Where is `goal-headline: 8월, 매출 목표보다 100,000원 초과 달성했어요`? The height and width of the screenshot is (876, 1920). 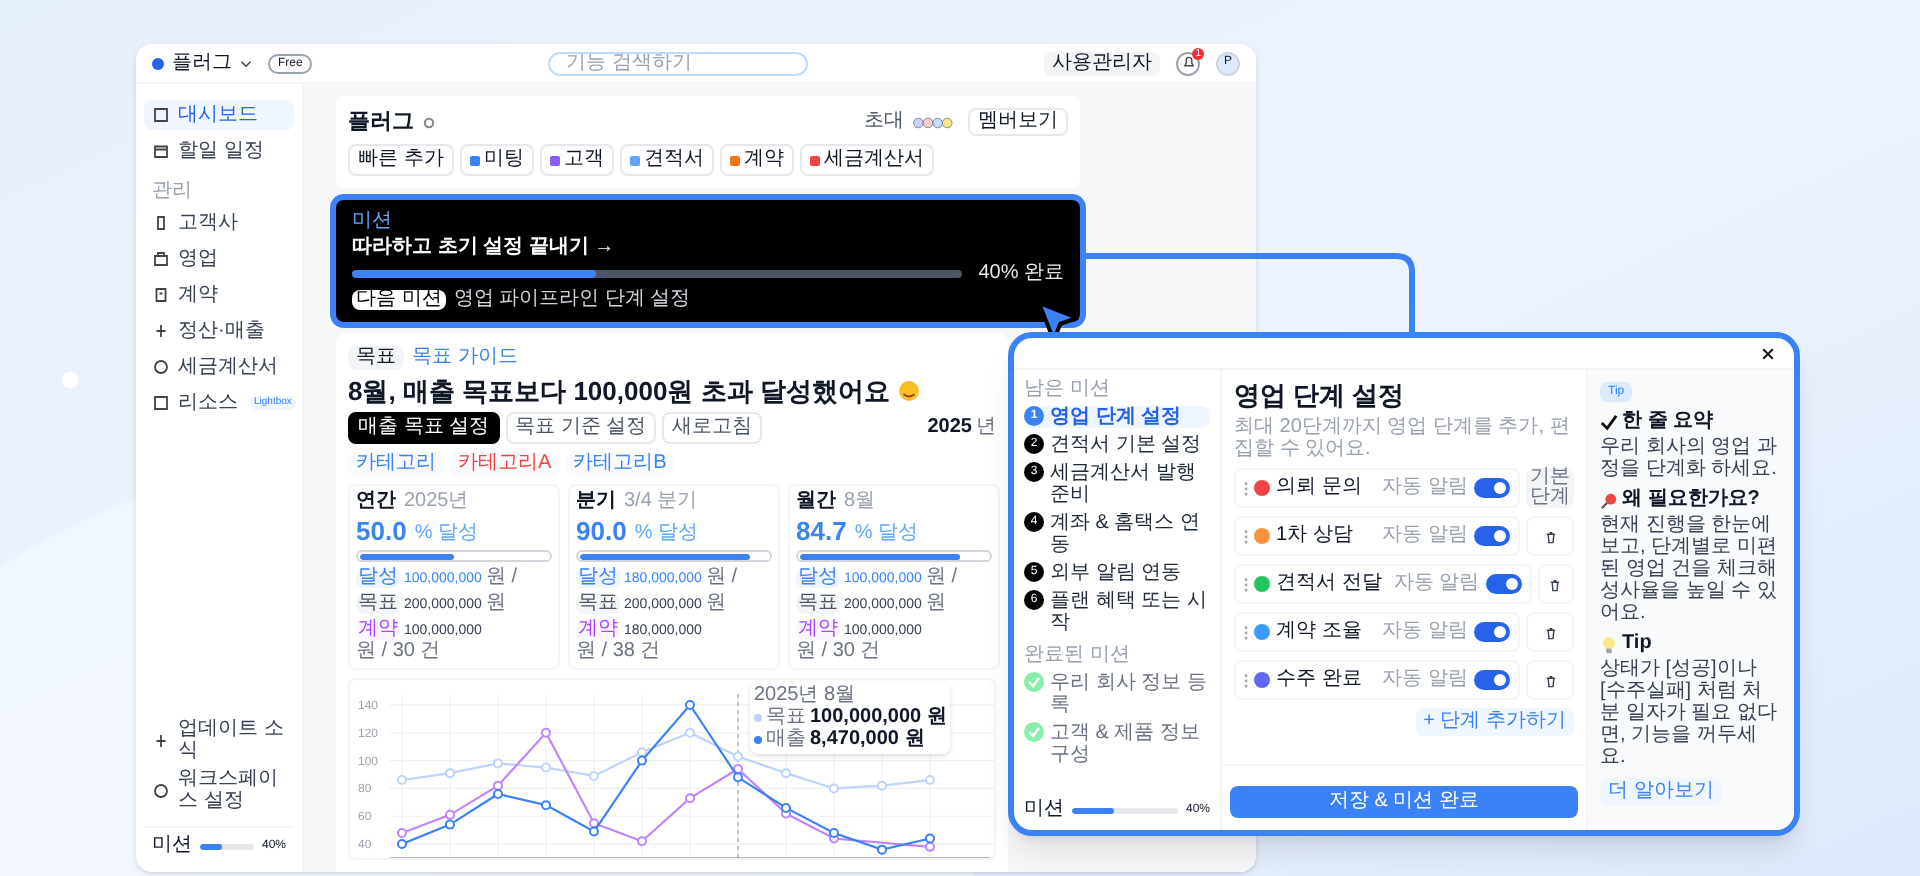 goal-headline: 8월, 매출 목표보다 100,000원 초과 달성했어요 is located at coordinates (619, 391).